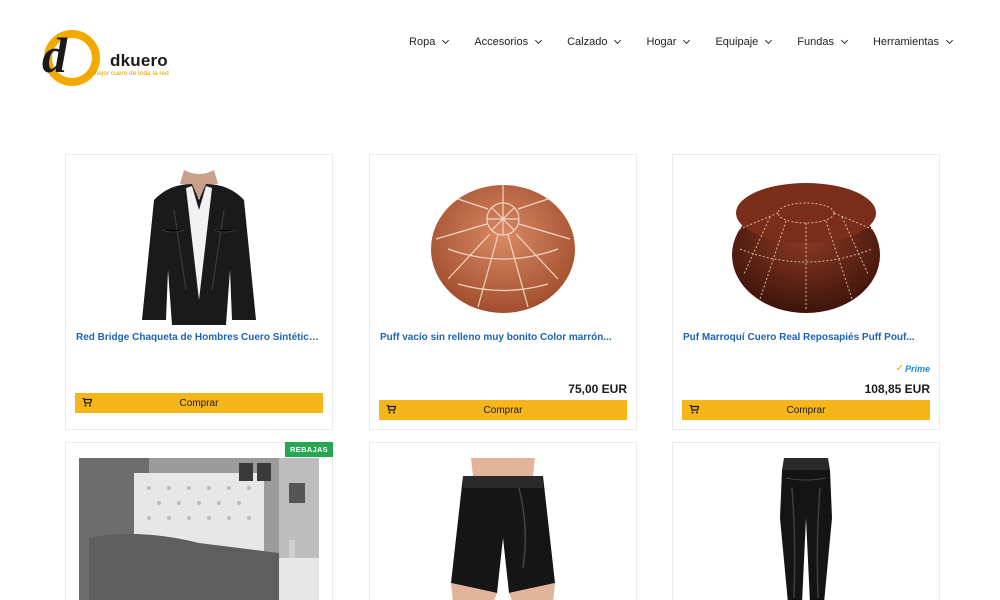 This screenshot has height=600, width=1000. I want to click on product-price: 108,85 EUR, so click(897, 389).